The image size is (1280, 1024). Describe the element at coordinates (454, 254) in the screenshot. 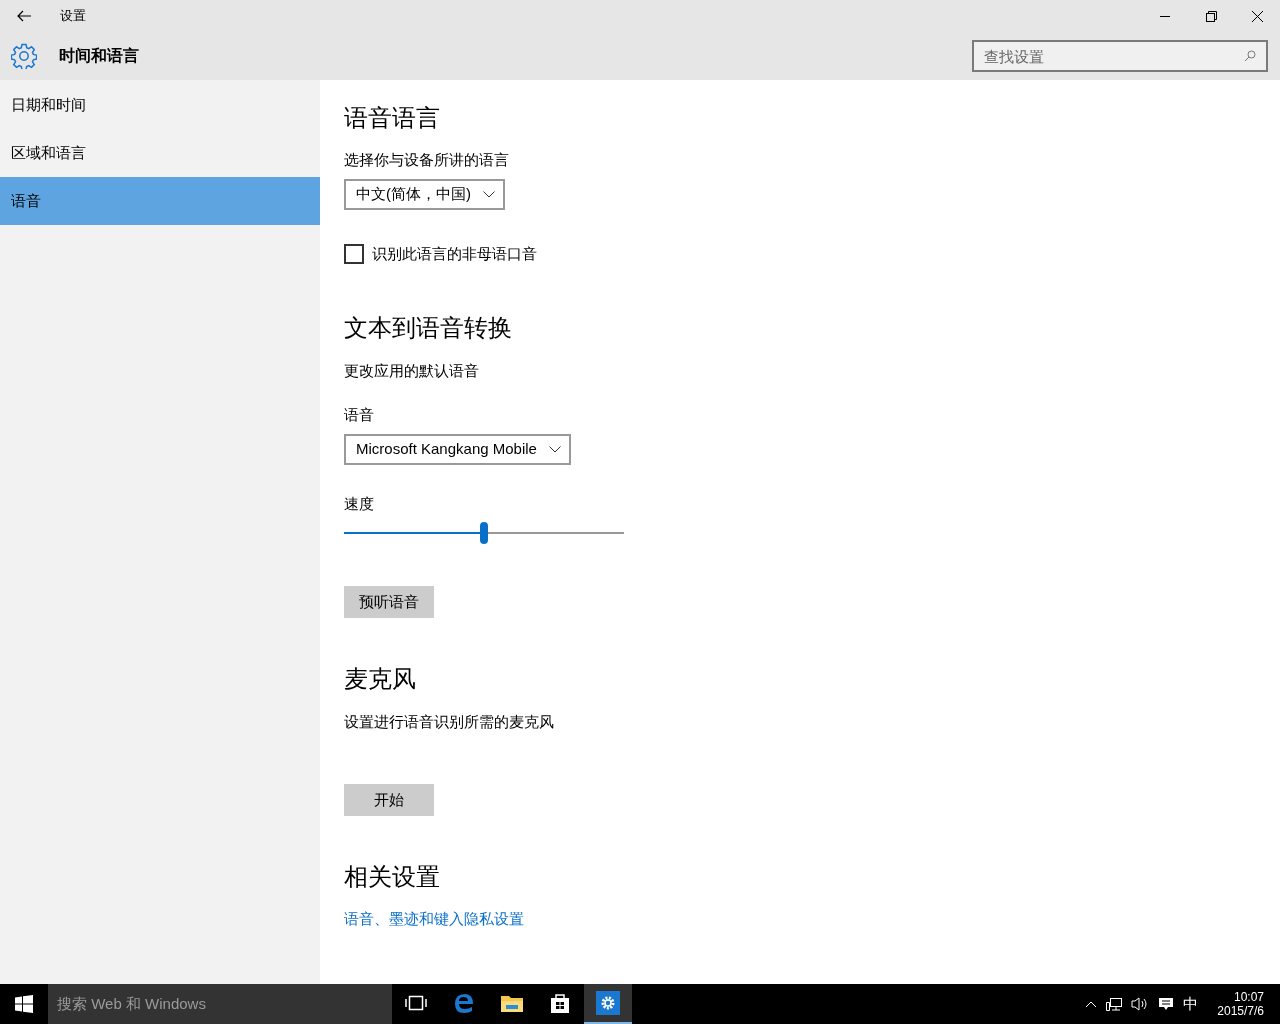

I see `checkbox-label: 识别此语言的非母语口音` at that location.